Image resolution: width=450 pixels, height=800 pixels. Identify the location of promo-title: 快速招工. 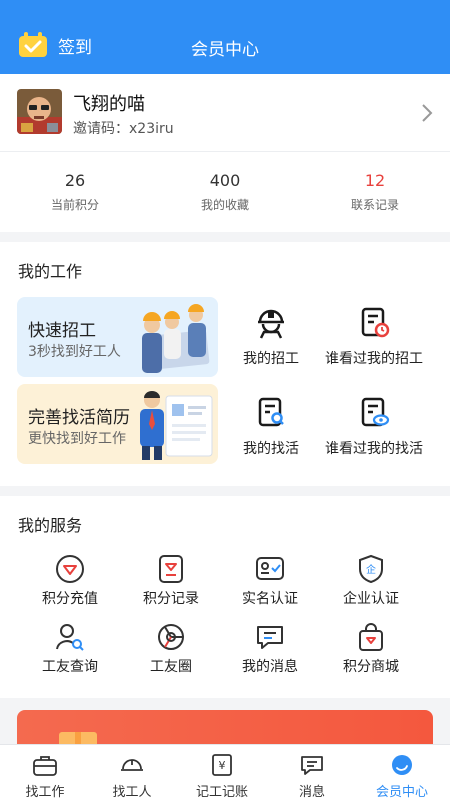
(62, 331).